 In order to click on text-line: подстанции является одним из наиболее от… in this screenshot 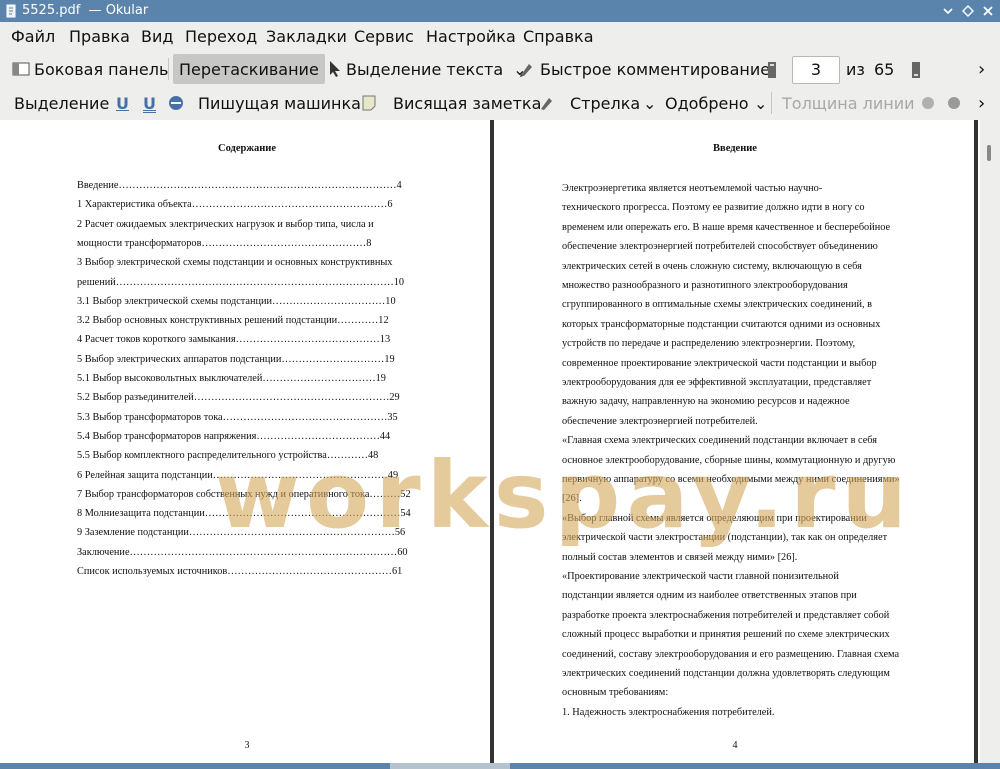, I will do `click(709, 596)`.